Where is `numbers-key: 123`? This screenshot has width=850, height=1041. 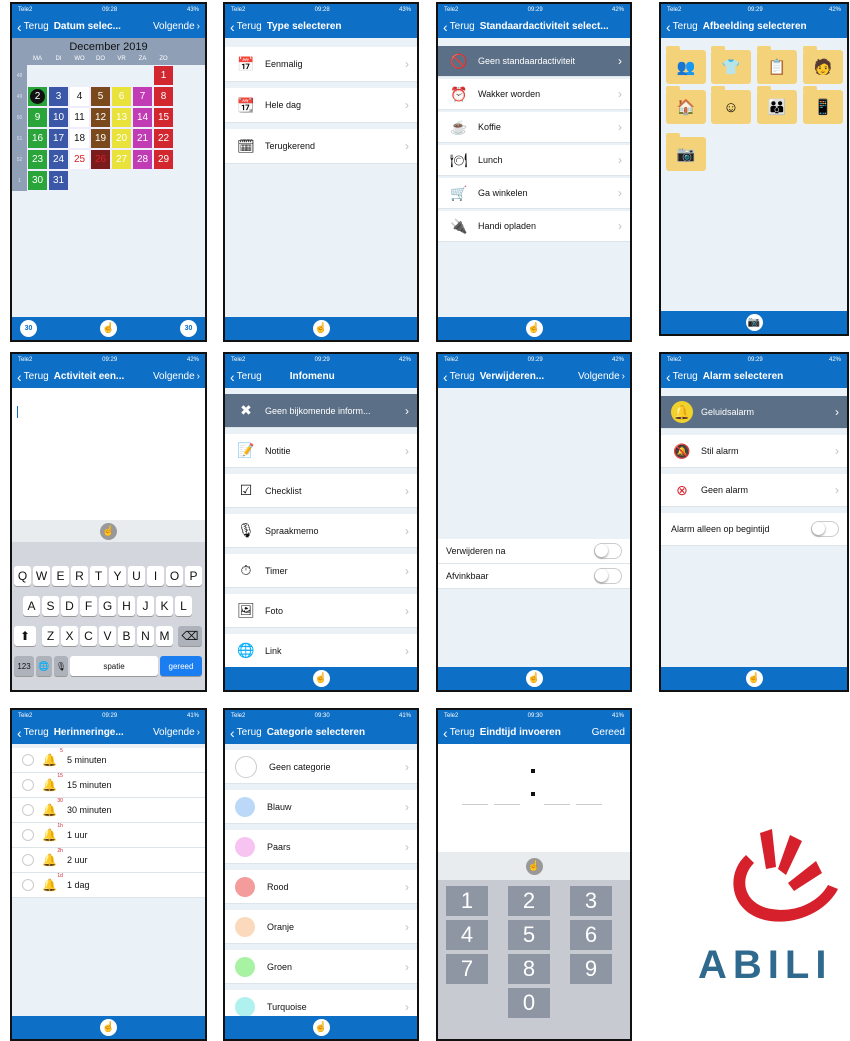 numbers-key: 123 is located at coordinates (24, 666).